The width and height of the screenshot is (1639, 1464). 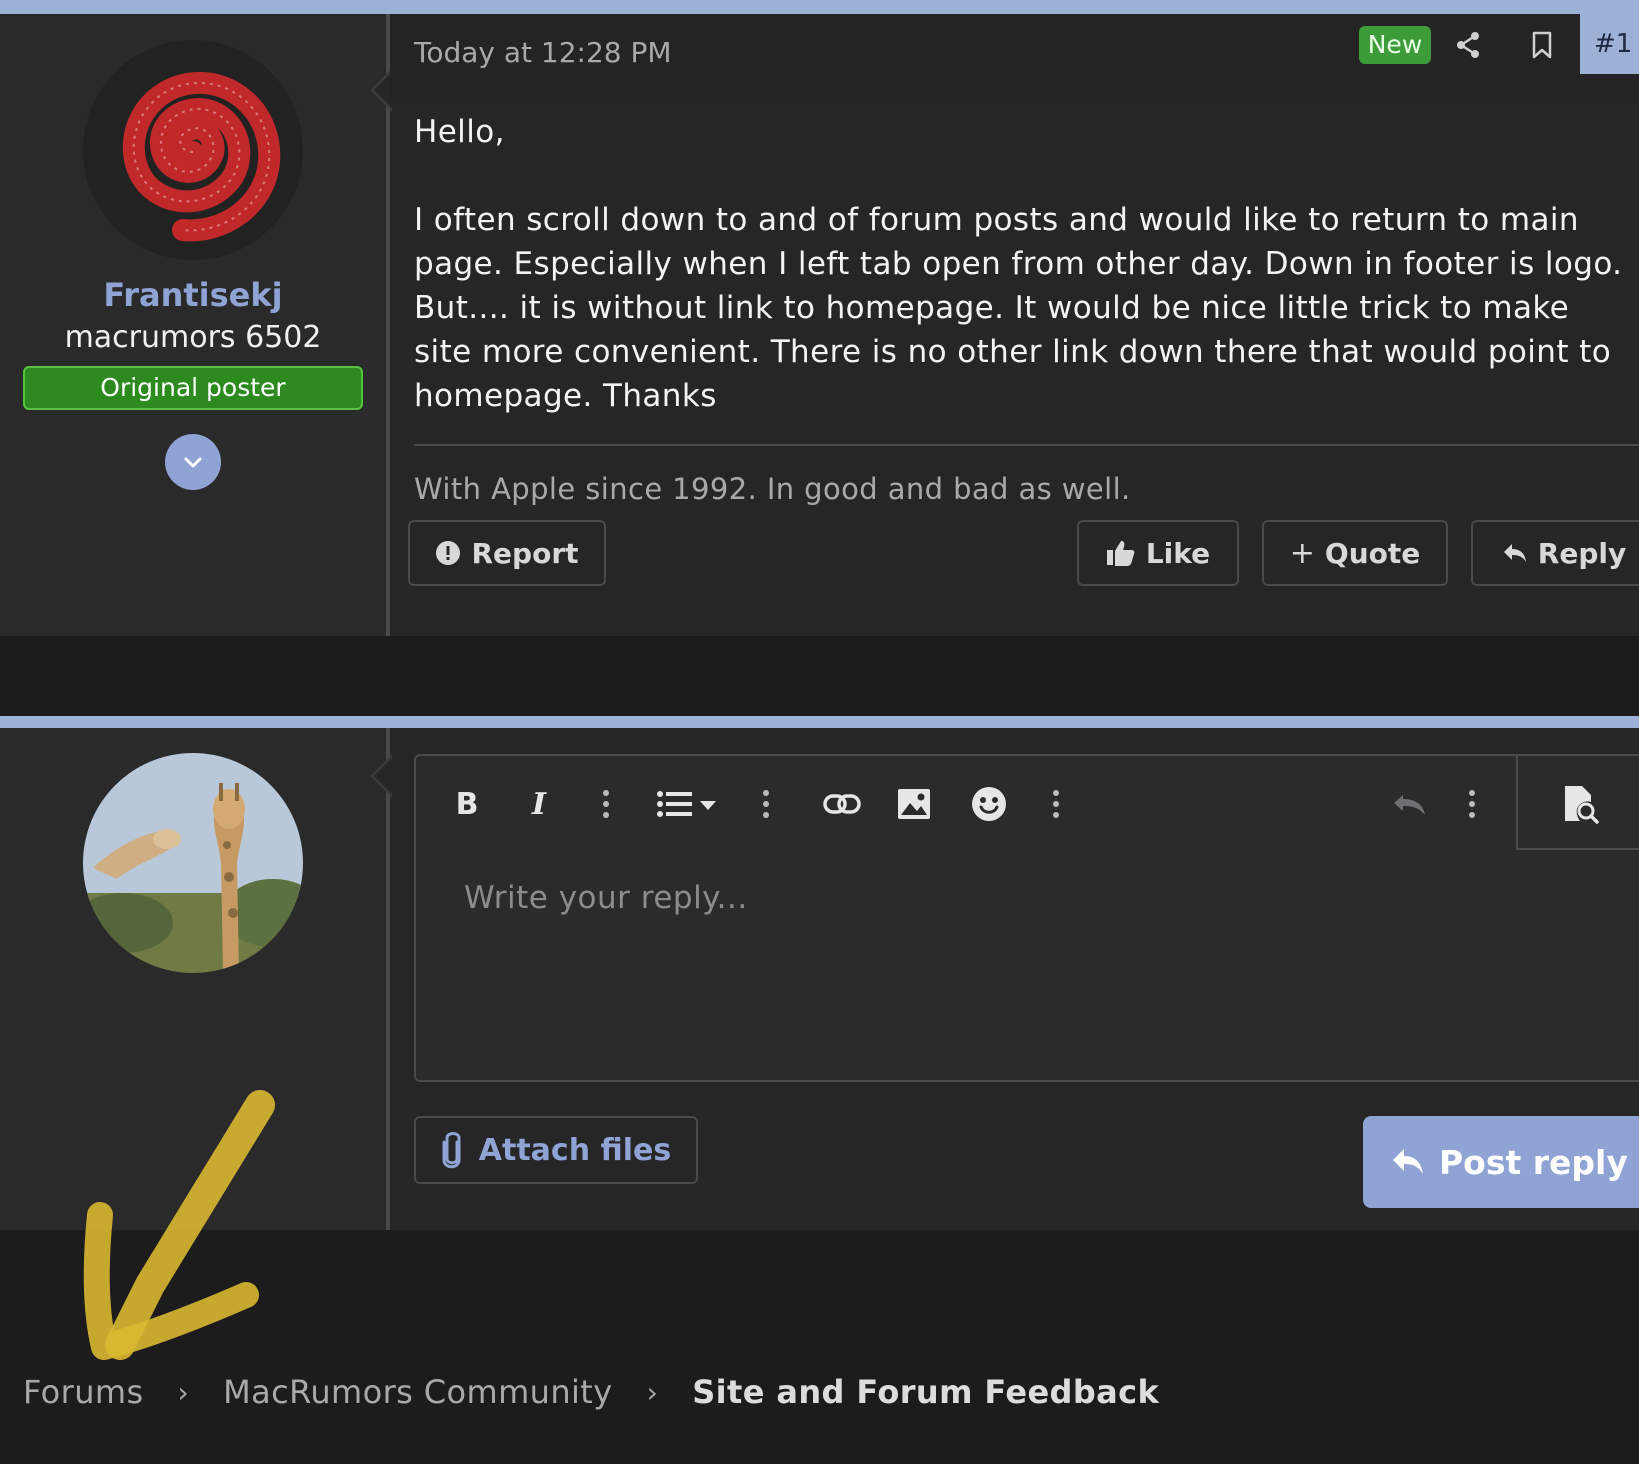 I want to click on quote-button: + Quote, so click(x=1355, y=553).